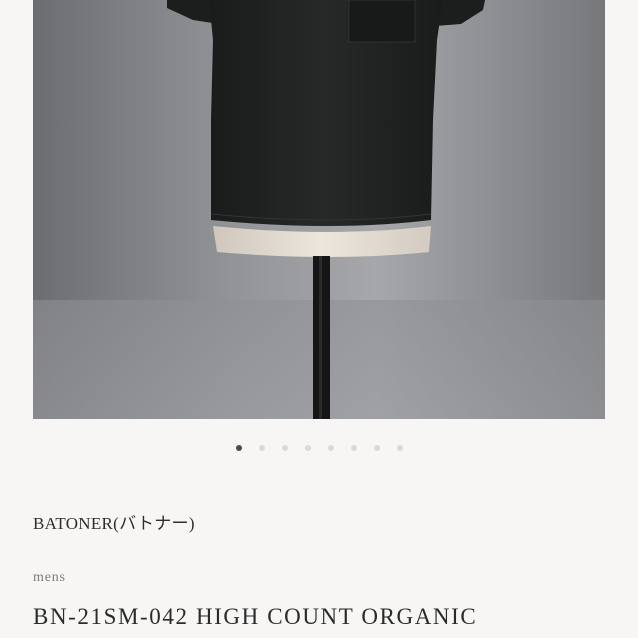 The image size is (638, 638). Describe the element at coordinates (49, 578) in the screenshot. I see `product-category: mens` at that location.